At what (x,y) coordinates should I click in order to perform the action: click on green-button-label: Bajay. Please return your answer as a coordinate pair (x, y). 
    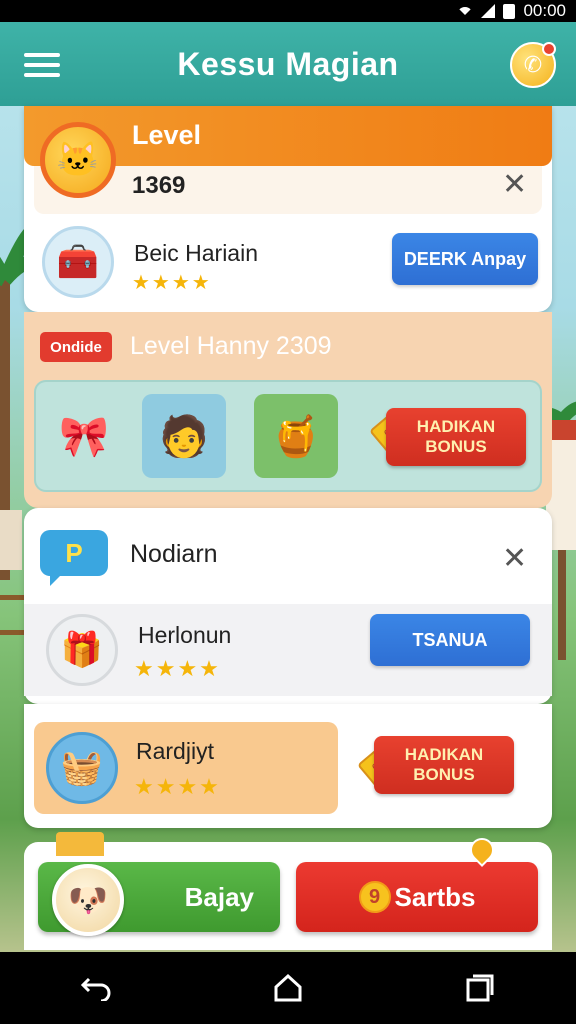
    Looking at the image, I should click on (219, 896).